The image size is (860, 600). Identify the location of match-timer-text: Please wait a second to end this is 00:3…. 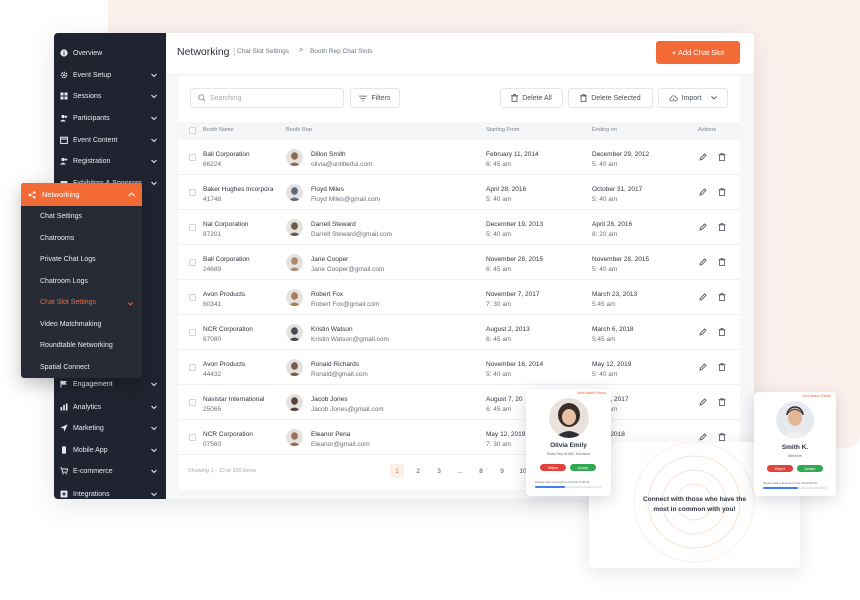
(562, 482).